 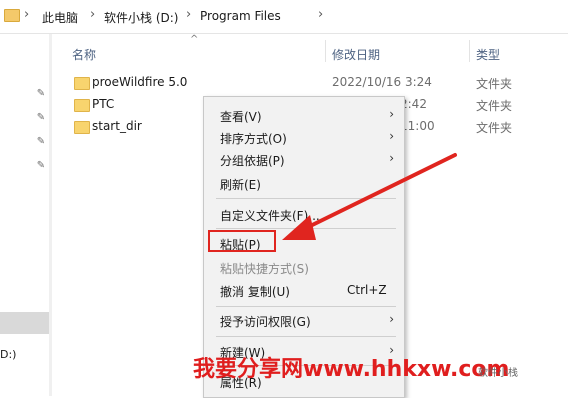 What do you see at coordinates (417, 126) in the screenshot?
I see `file-date: 11:00` at bounding box center [417, 126].